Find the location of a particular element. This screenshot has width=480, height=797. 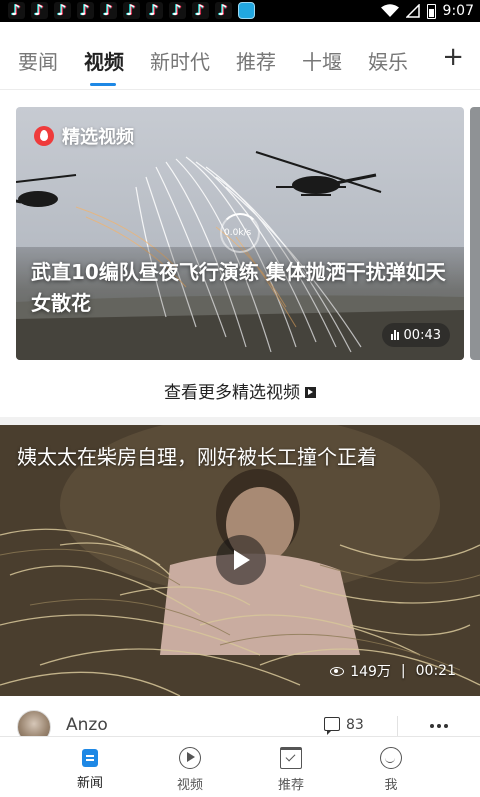

comment-count: 83 is located at coordinates (355, 725).